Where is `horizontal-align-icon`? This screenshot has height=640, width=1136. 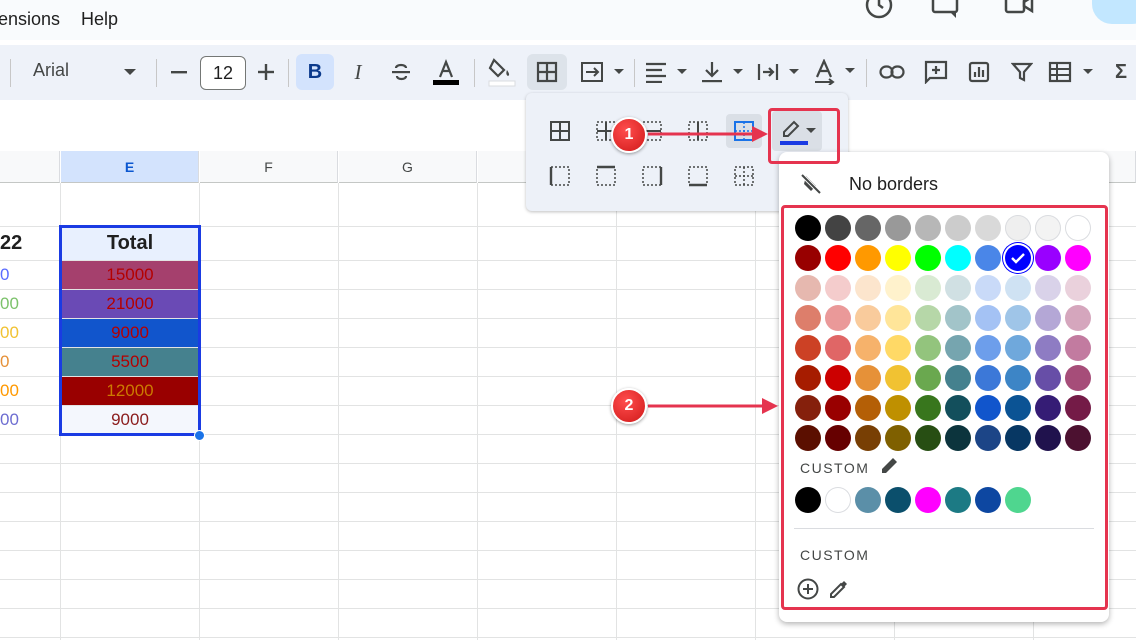 horizontal-align-icon is located at coordinates (666, 72).